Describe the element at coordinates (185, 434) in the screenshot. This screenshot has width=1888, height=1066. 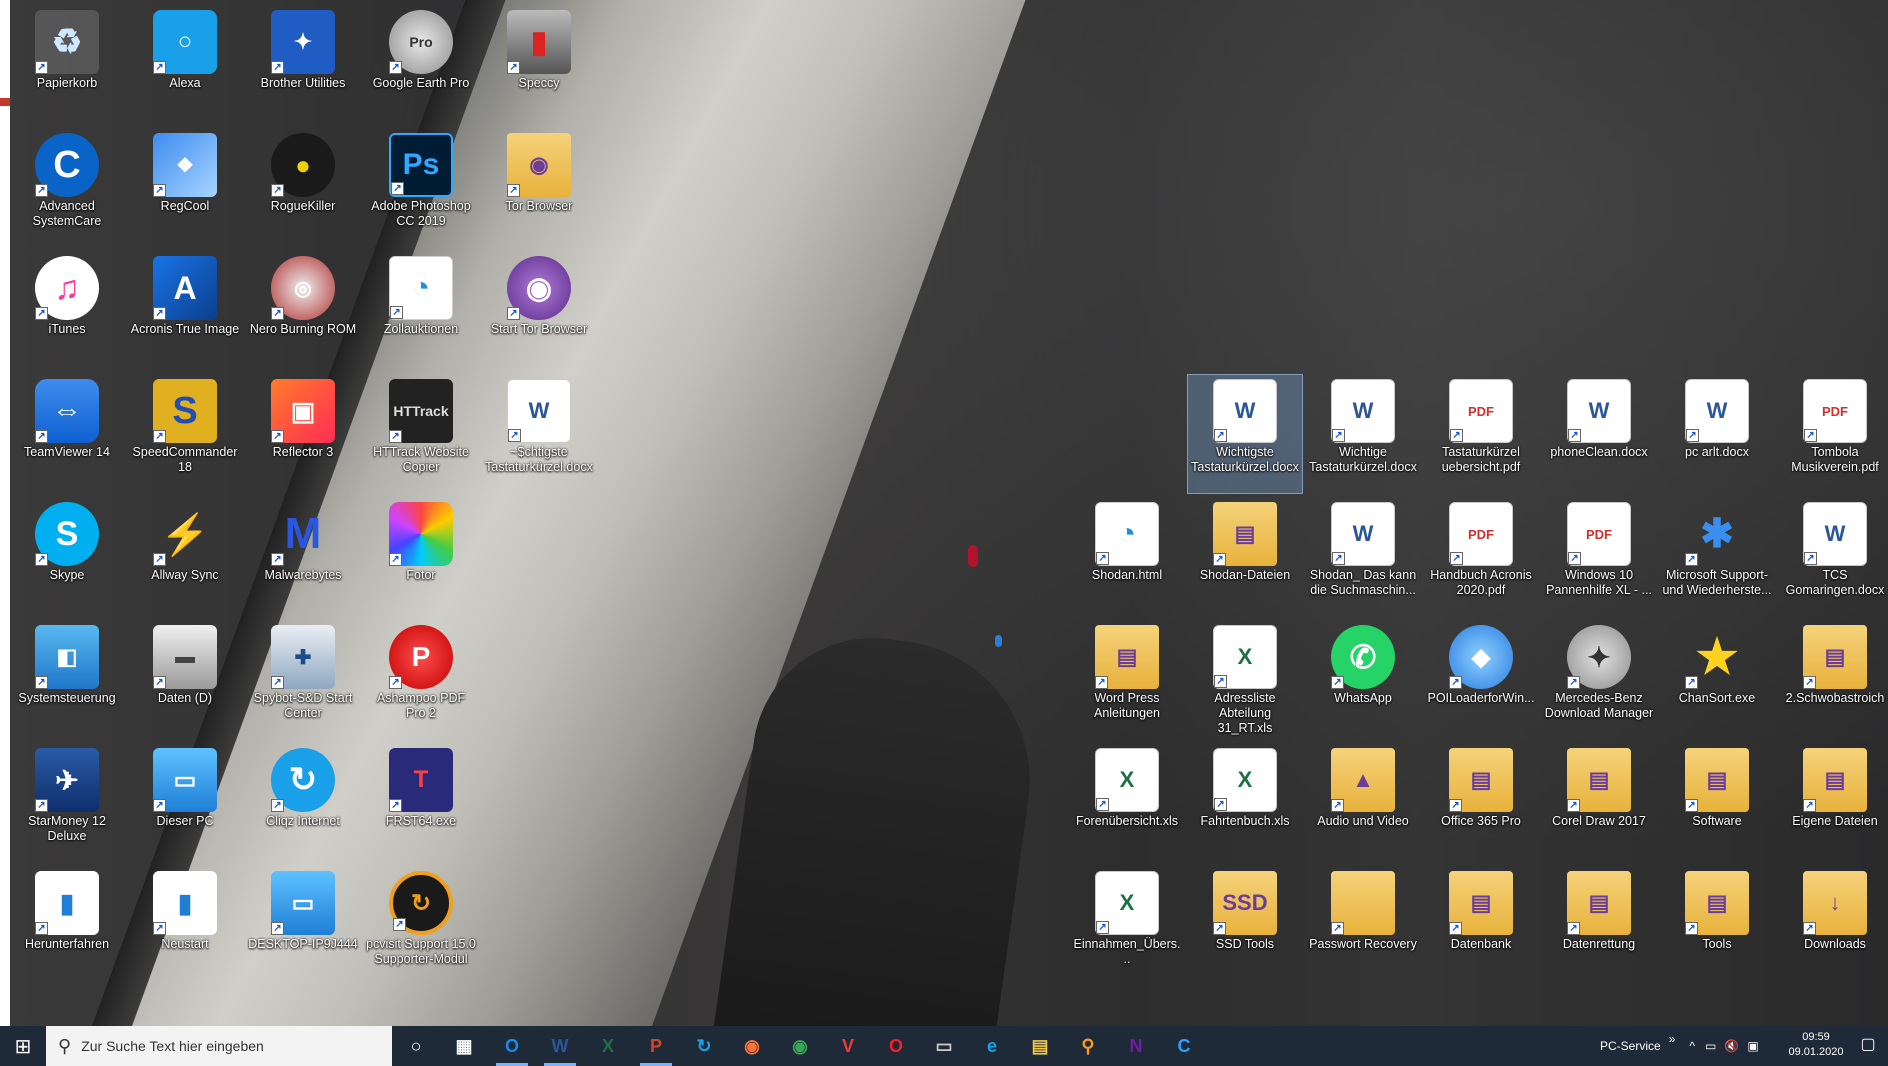
I see `desktop-icon: S ↗ SpeedCommander 18` at that location.